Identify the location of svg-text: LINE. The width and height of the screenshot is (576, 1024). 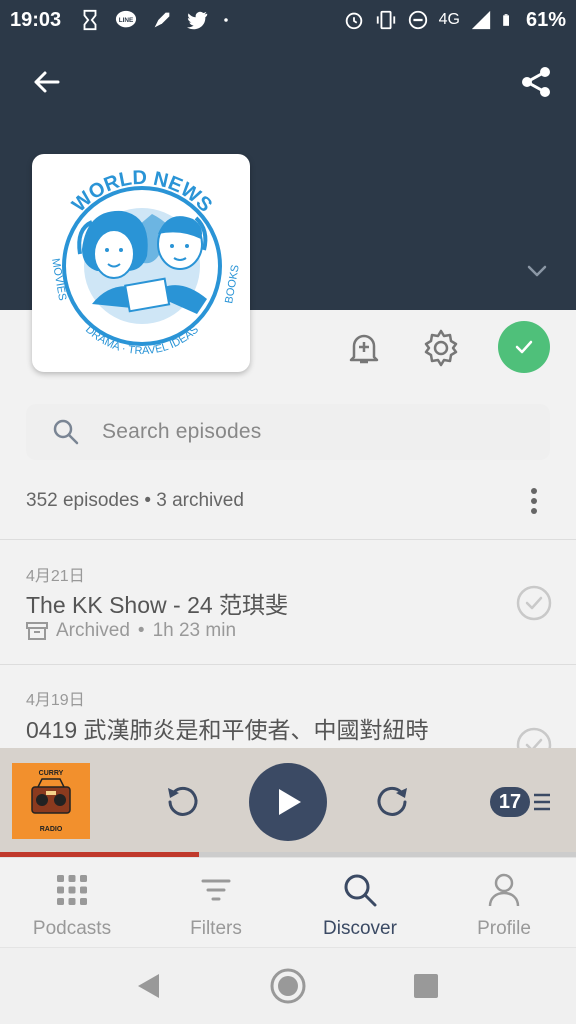
(126, 20).